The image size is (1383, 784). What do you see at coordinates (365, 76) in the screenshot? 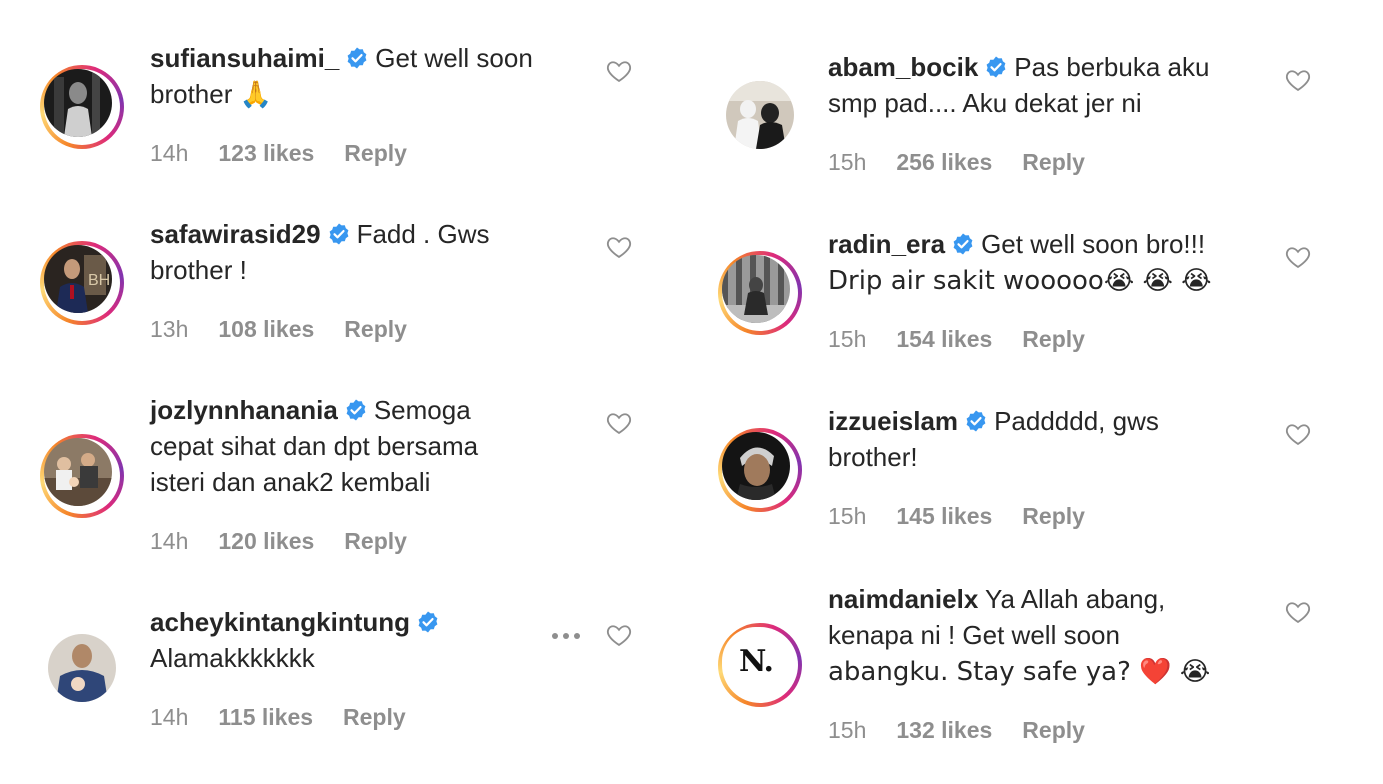
I see `comment-text: sufiansuhaimi_ Get well soon brother 🙏` at bounding box center [365, 76].